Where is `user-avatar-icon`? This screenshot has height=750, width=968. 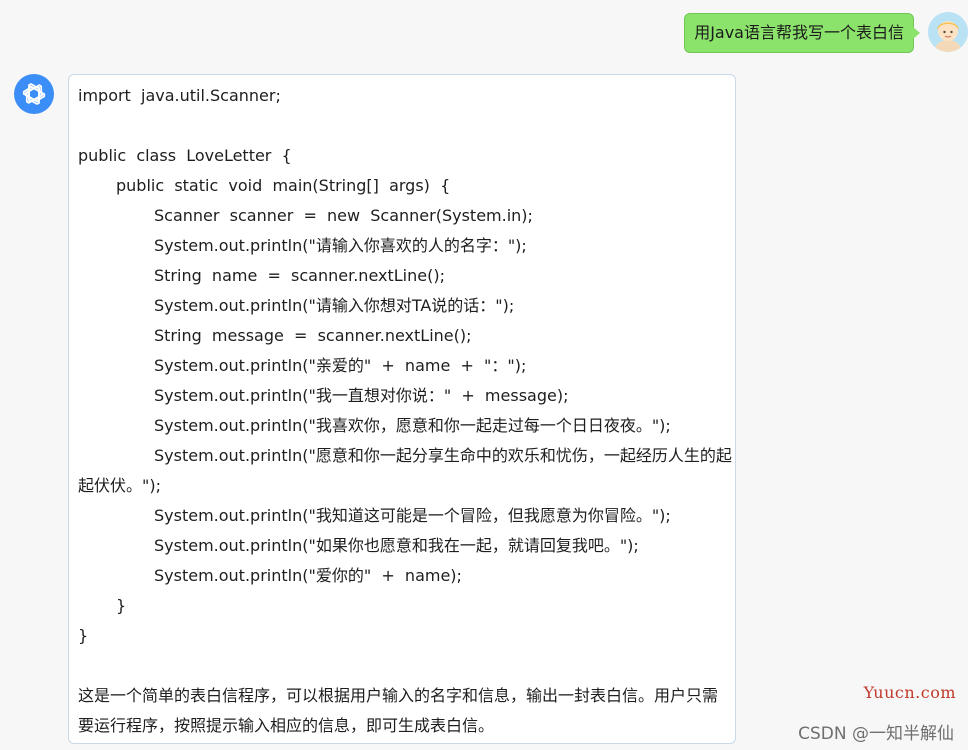 user-avatar-icon is located at coordinates (948, 32).